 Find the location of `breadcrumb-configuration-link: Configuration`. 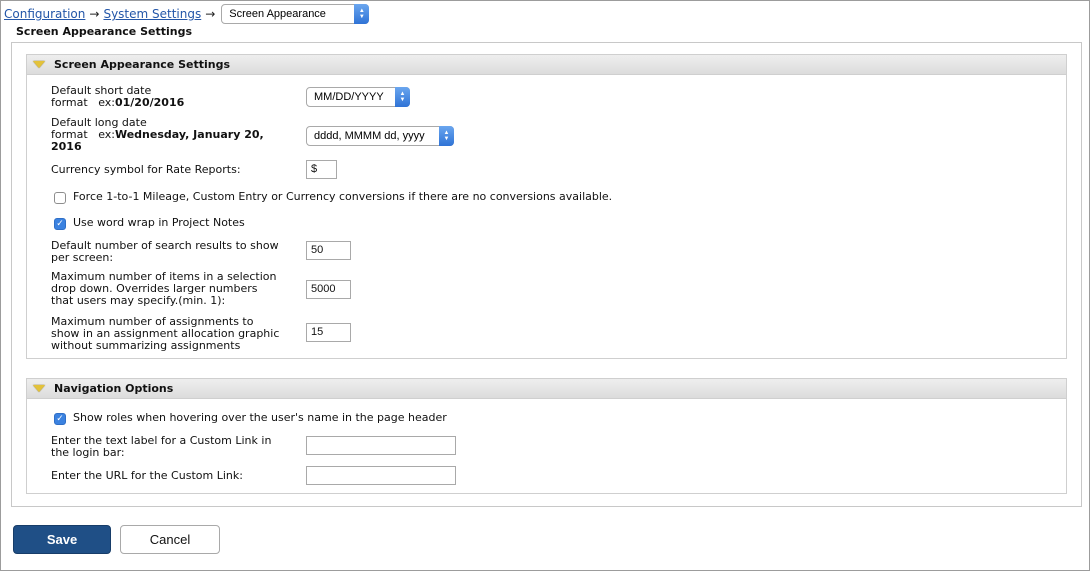

breadcrumb-configuration-link: Configuration is located at coordinates (44, 14).